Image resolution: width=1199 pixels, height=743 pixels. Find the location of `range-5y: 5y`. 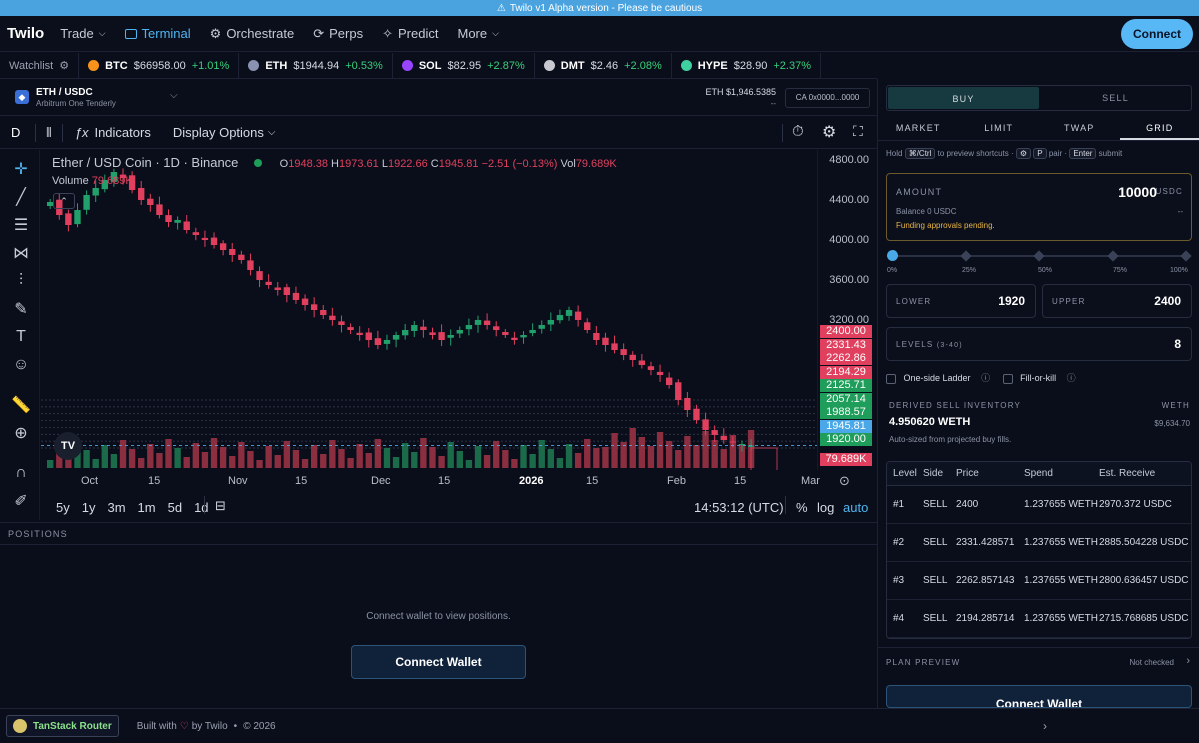

range-5y: 5y is located at coordinates (63, 507).